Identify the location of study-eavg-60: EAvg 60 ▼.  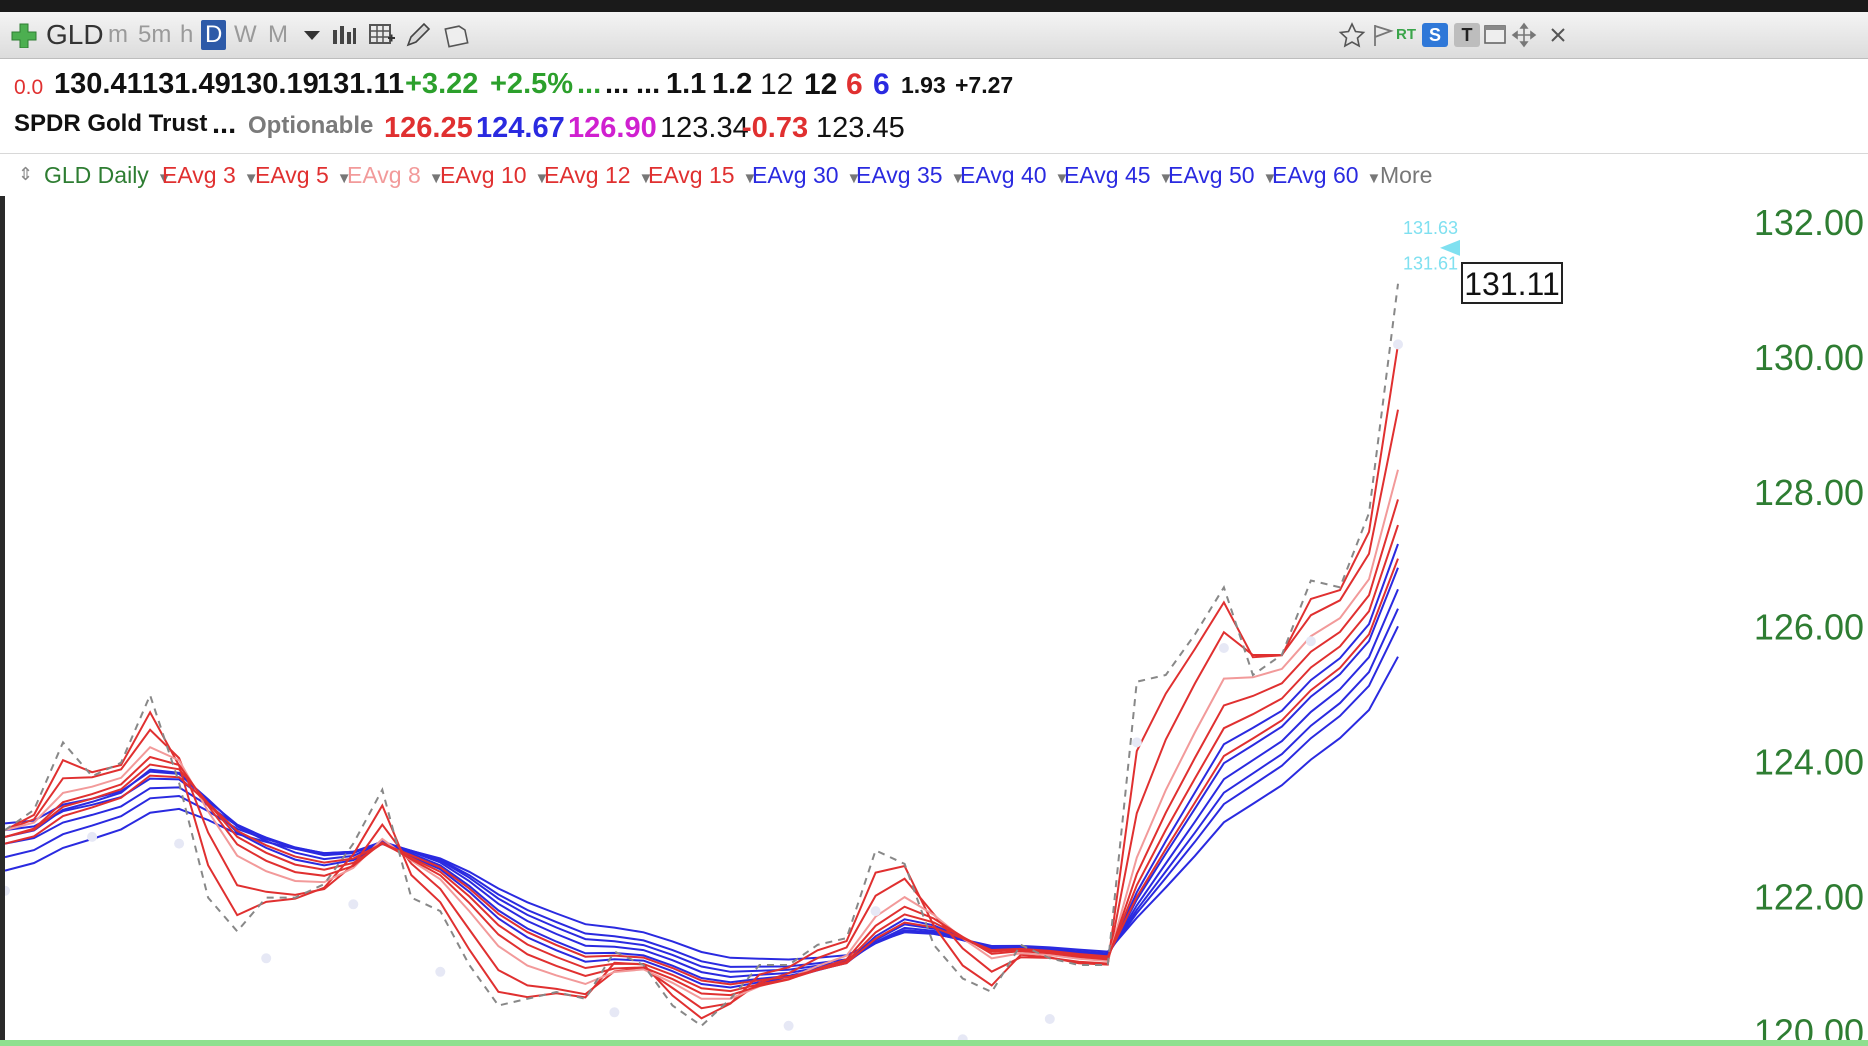
(1326, 175).